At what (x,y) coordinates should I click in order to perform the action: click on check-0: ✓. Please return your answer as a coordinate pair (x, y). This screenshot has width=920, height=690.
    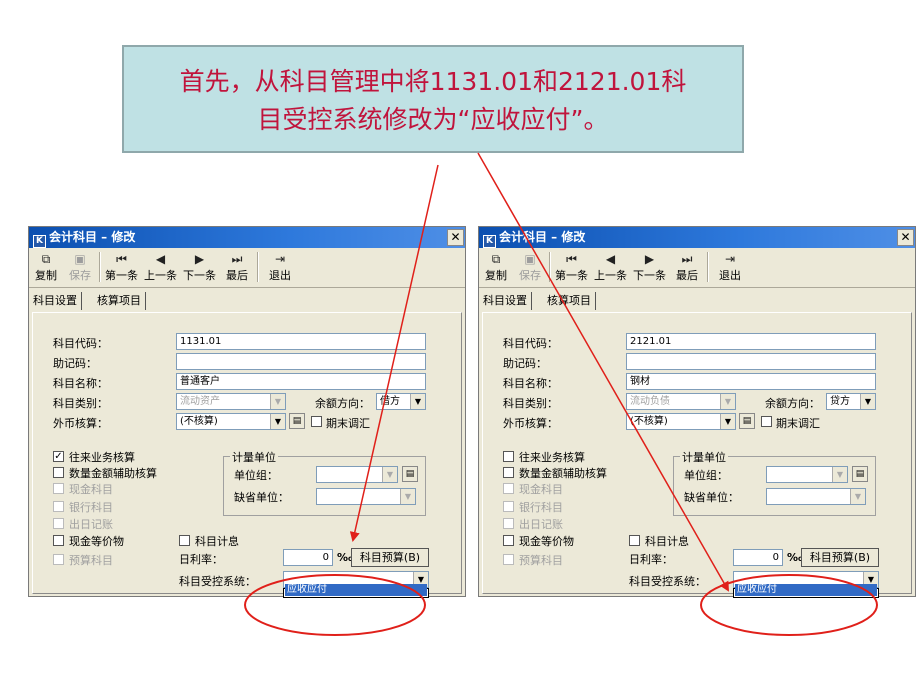
    Looking at the image, I should click on (58, 456).